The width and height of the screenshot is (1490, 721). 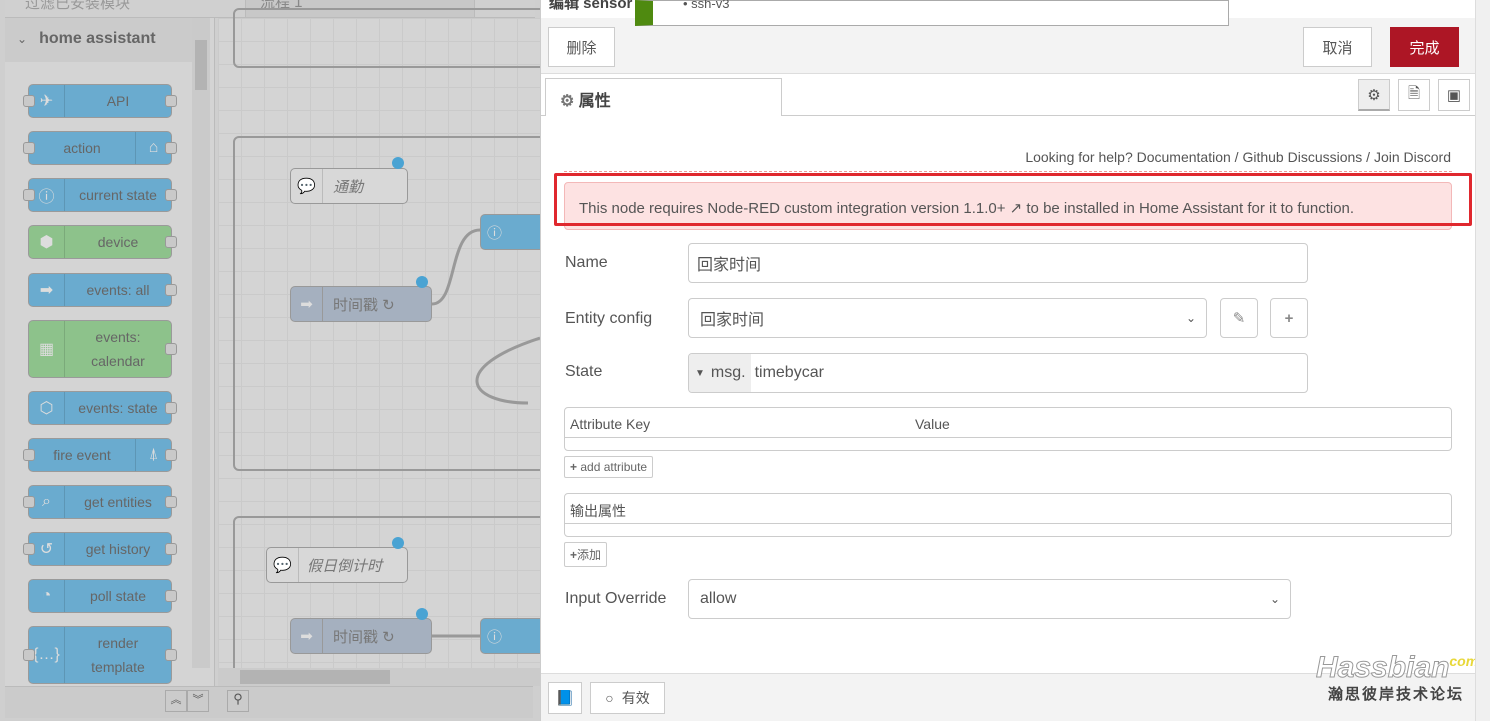 I want to click on input-override-label: Input Override, so click(x=616, y=598).